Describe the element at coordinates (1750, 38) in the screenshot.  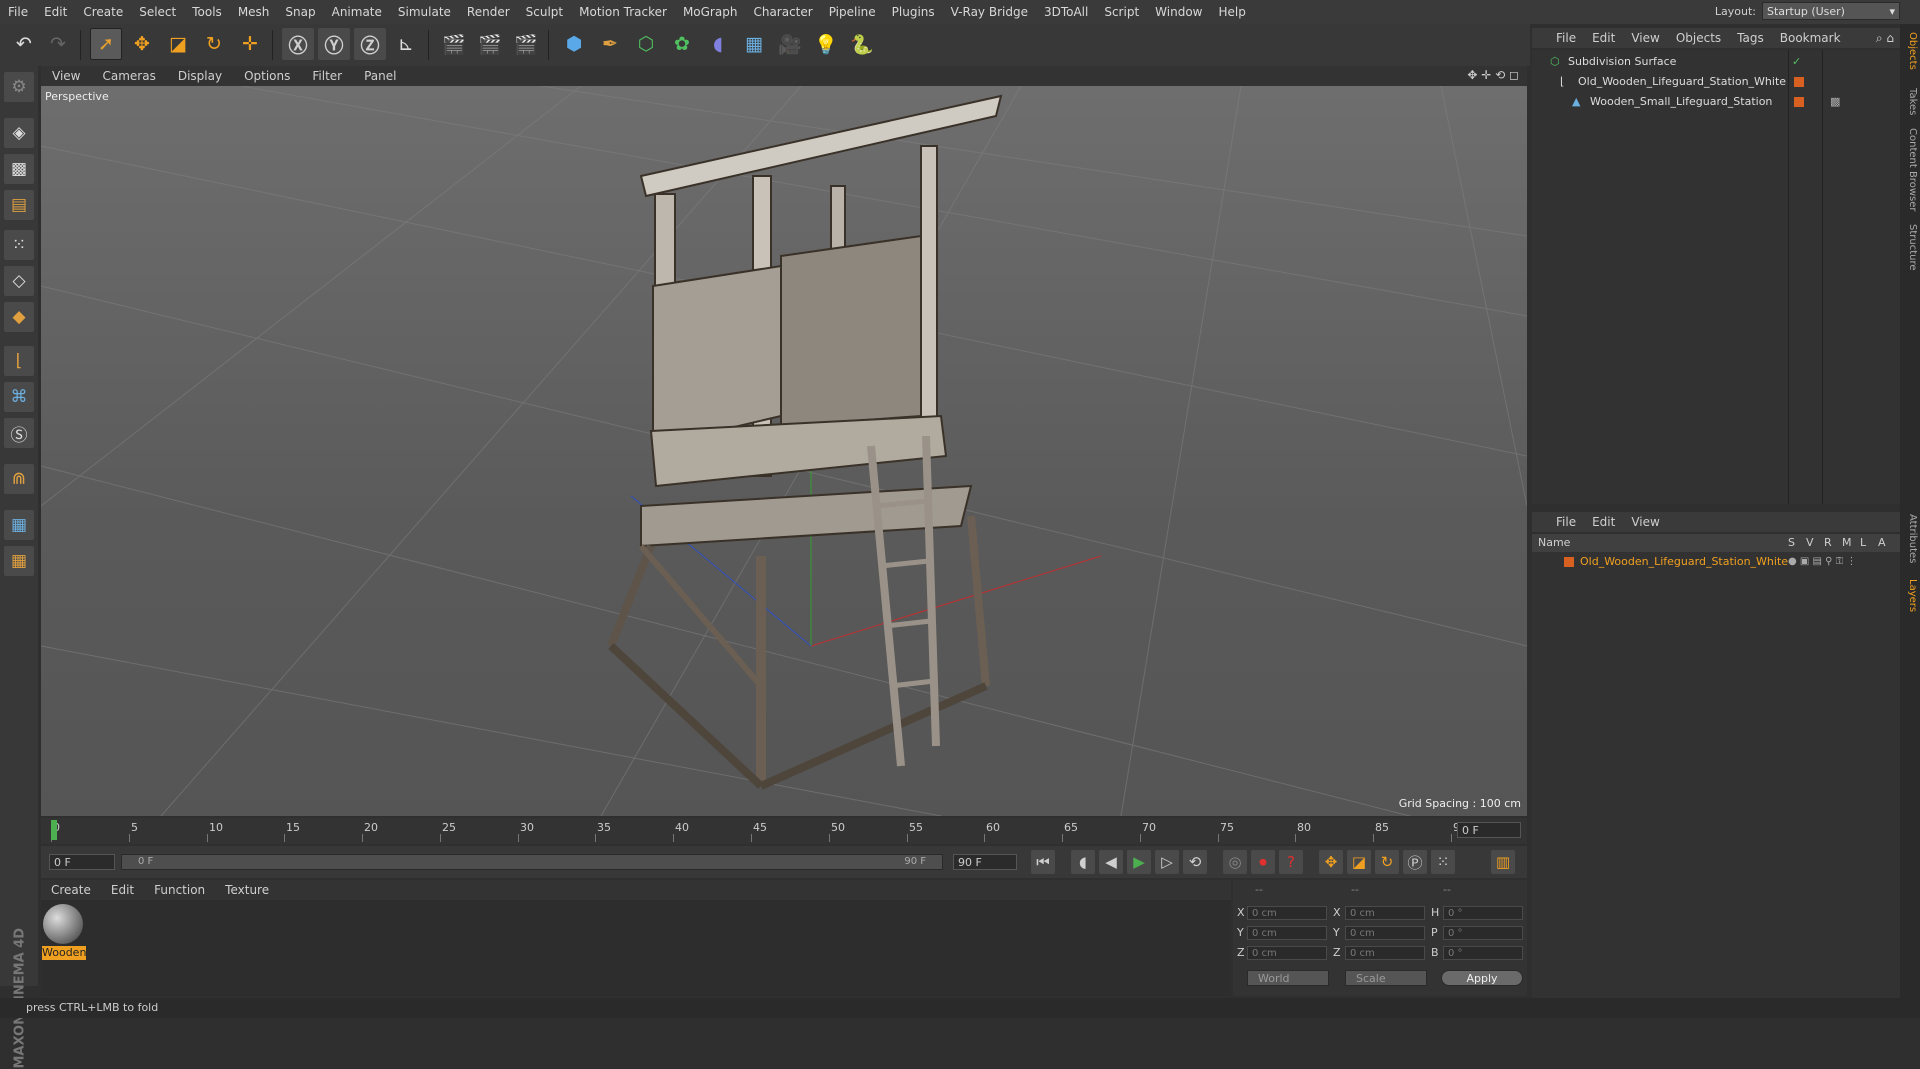
I see `objects-menu-tags: Tags` at that location.